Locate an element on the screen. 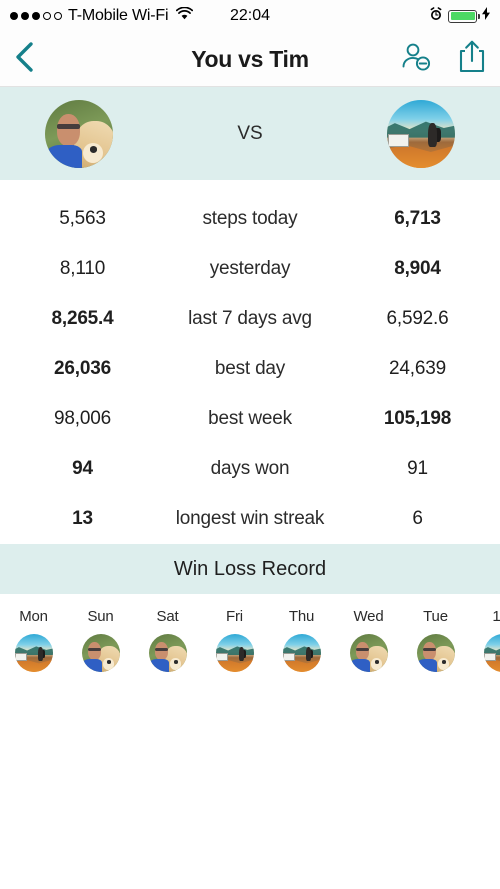 The image size is (500, 889). status-bar-left: T-Mobile Wi-Fi is located at coordinates (102, 15).